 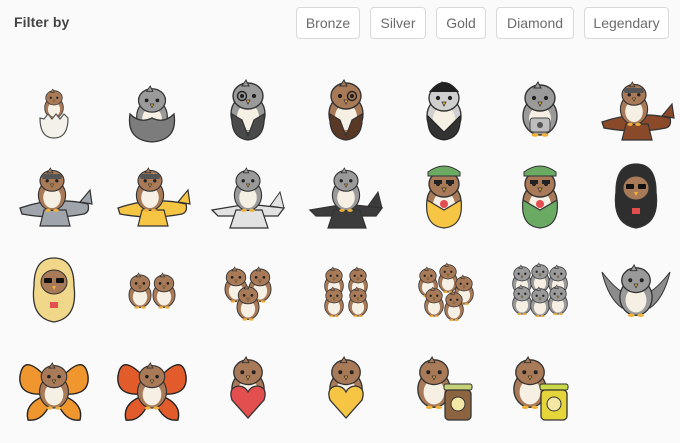 I want to click on hoodie-owl-black-icon, so click(x=636, y=196).